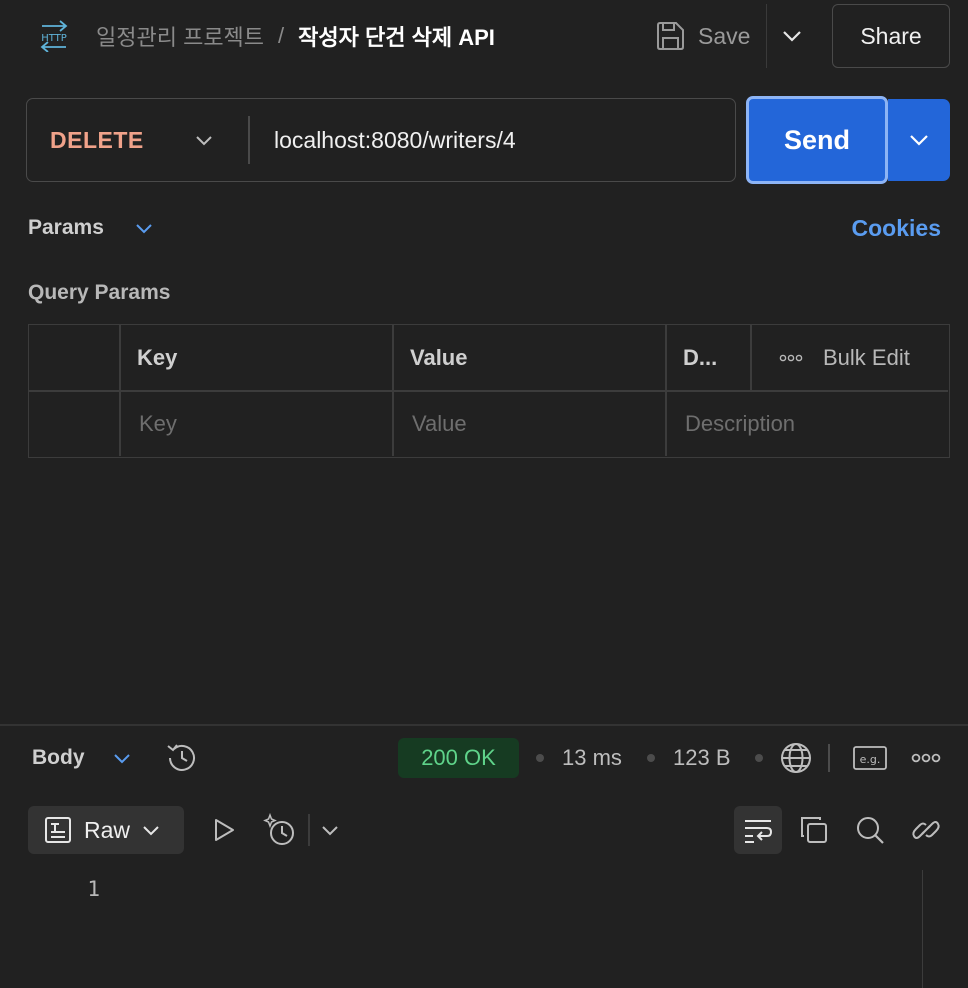  Describe the element at coordinates (182, 758) in the screenshot. I see `history-icon` at that location.